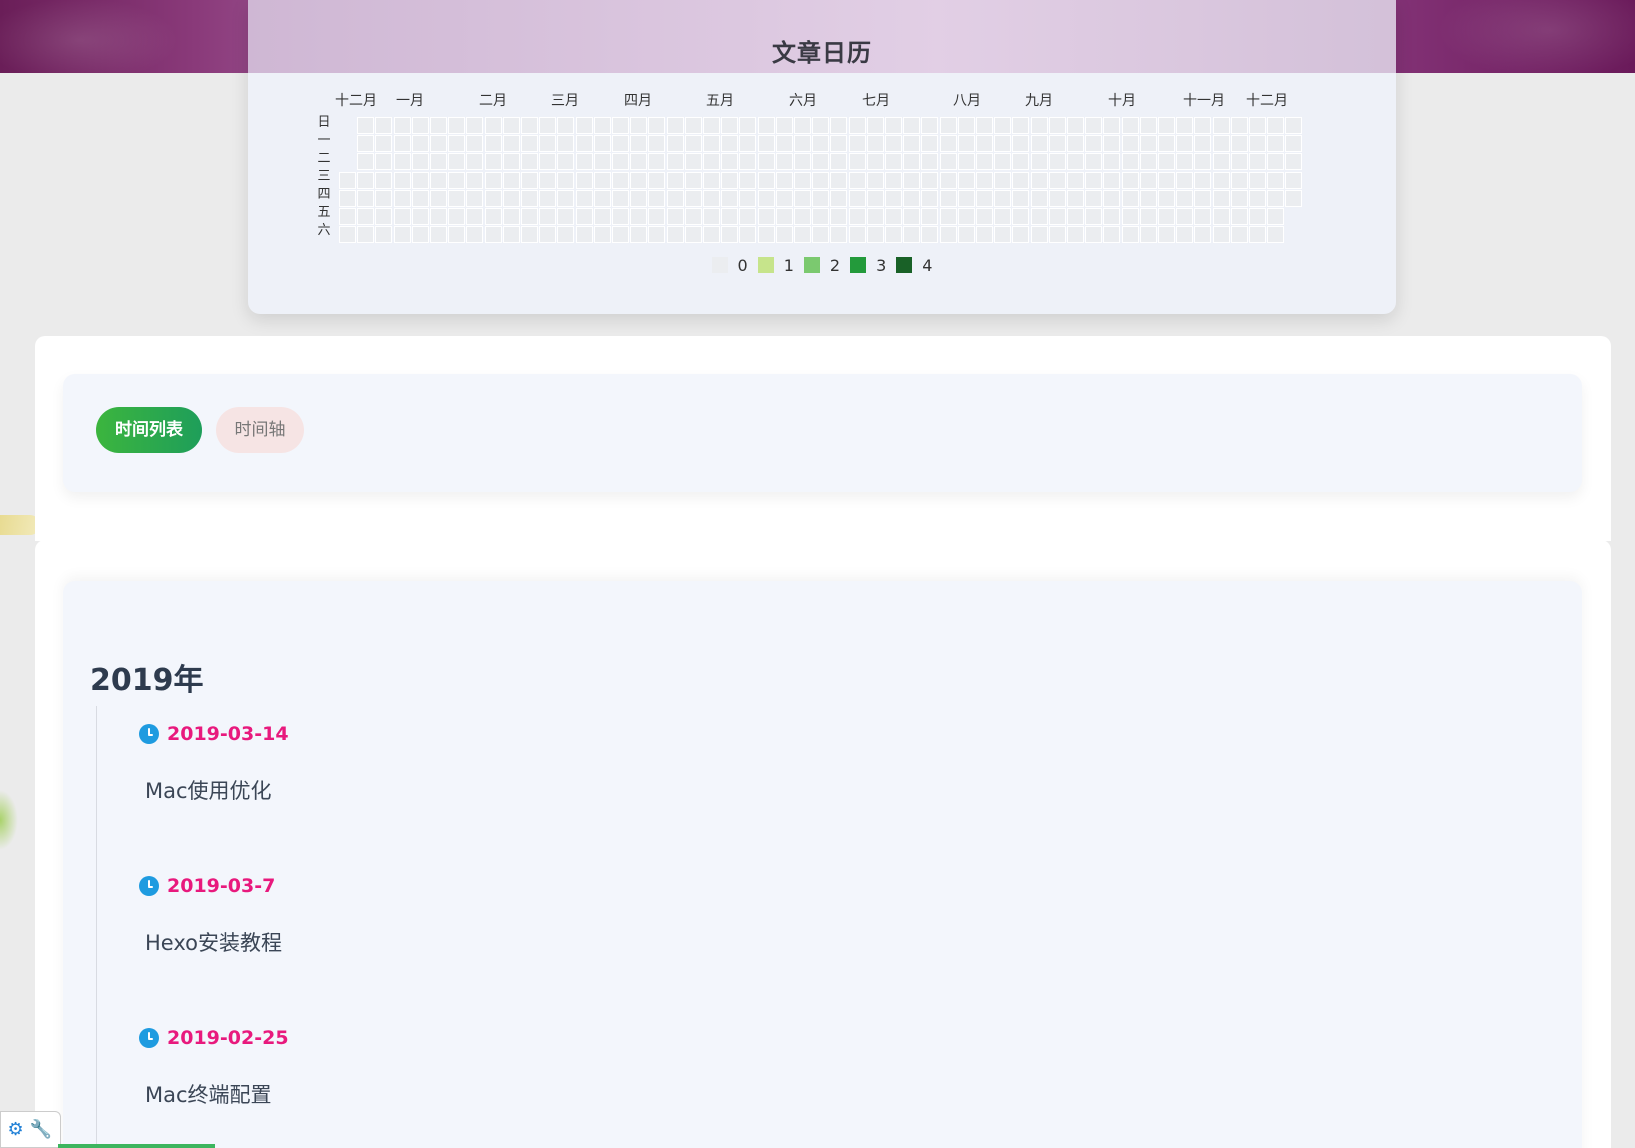  What do you see at coordinates (217, 790) in the screenshot?
I see `post-title-link: Mac使用优化` at bounding box center [217, 790].